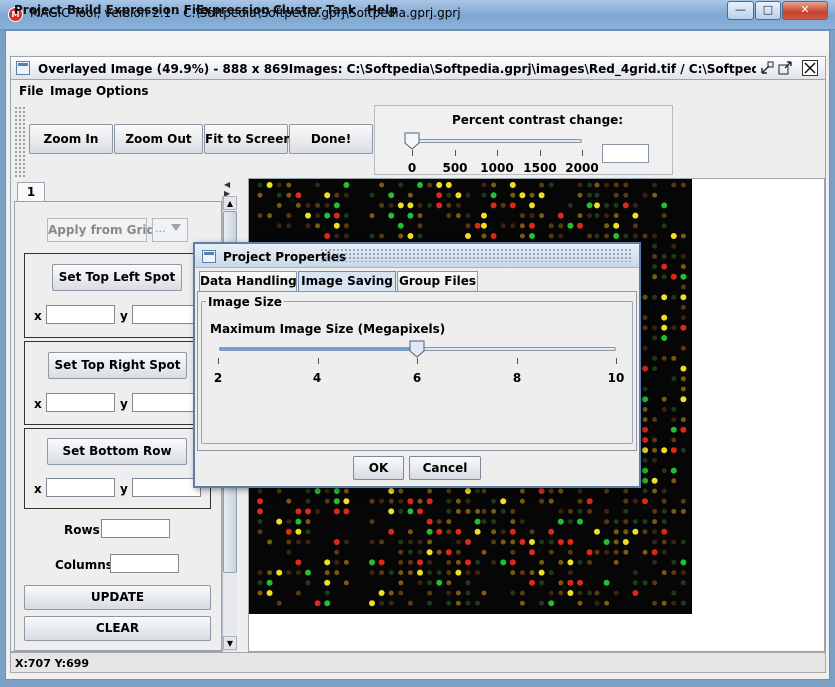  What do you see at coordinates (445, 468) in the screenshot?
I see `cancel-button: Cancel` at bounding box center [445, 468].